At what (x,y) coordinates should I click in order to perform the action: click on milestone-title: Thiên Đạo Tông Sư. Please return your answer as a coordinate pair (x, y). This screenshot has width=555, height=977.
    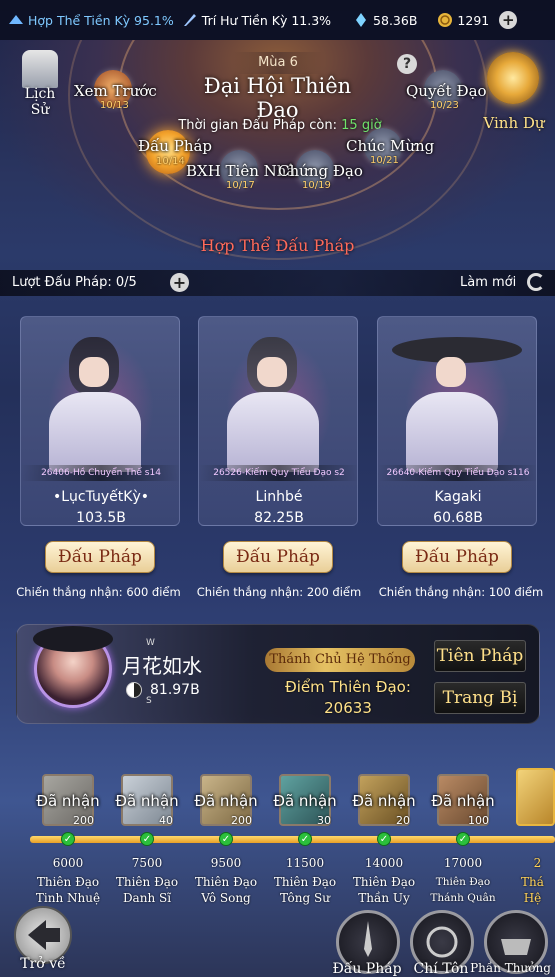
    Looking at the image, I should click on (305, 890).